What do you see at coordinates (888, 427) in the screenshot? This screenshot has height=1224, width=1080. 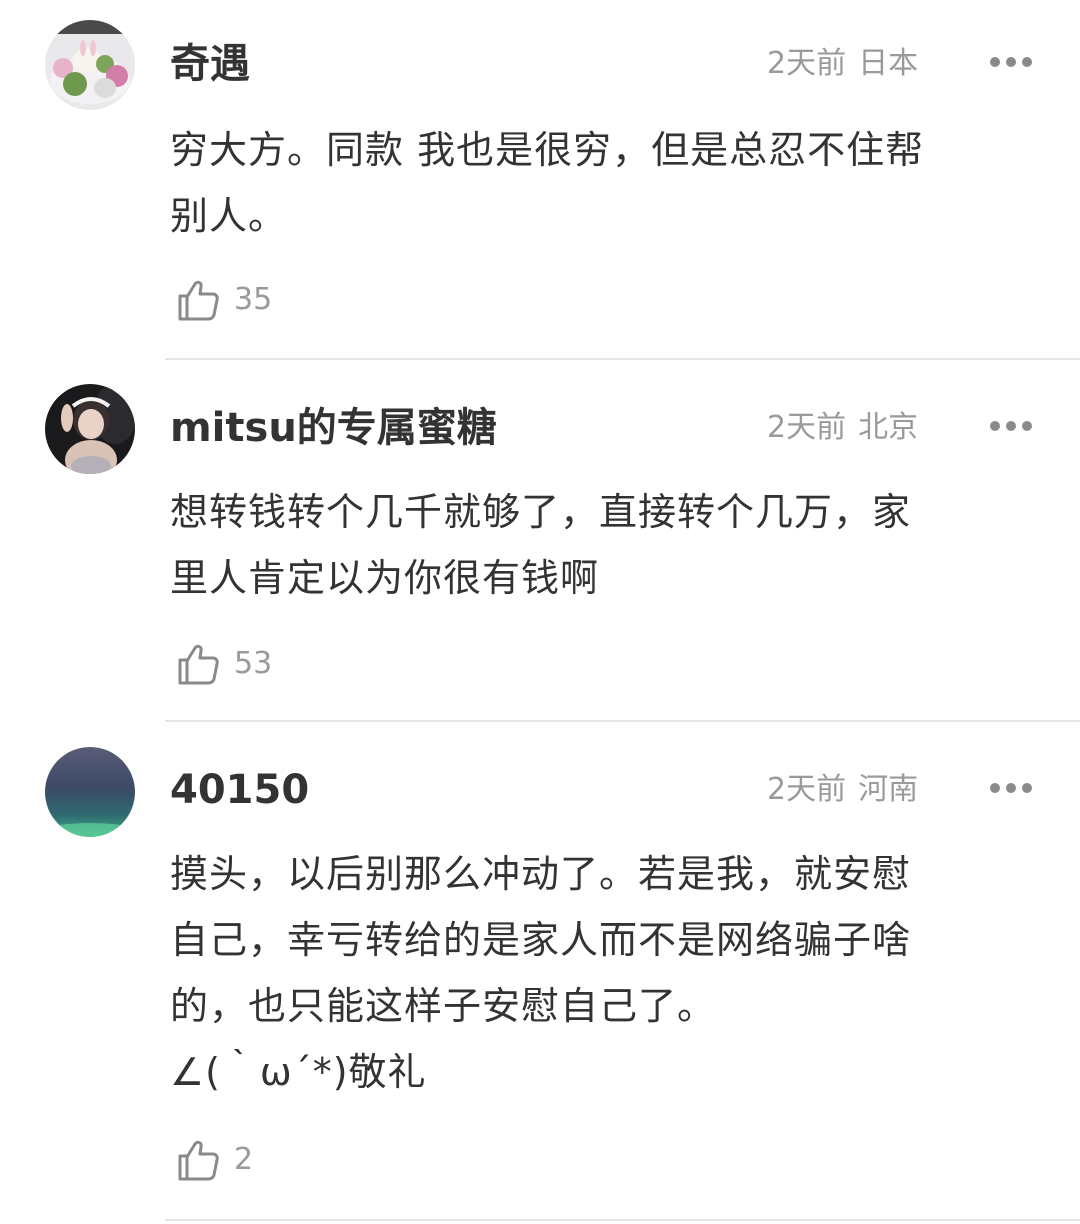 I see `location: 北京` at bounding box center [888, 427].